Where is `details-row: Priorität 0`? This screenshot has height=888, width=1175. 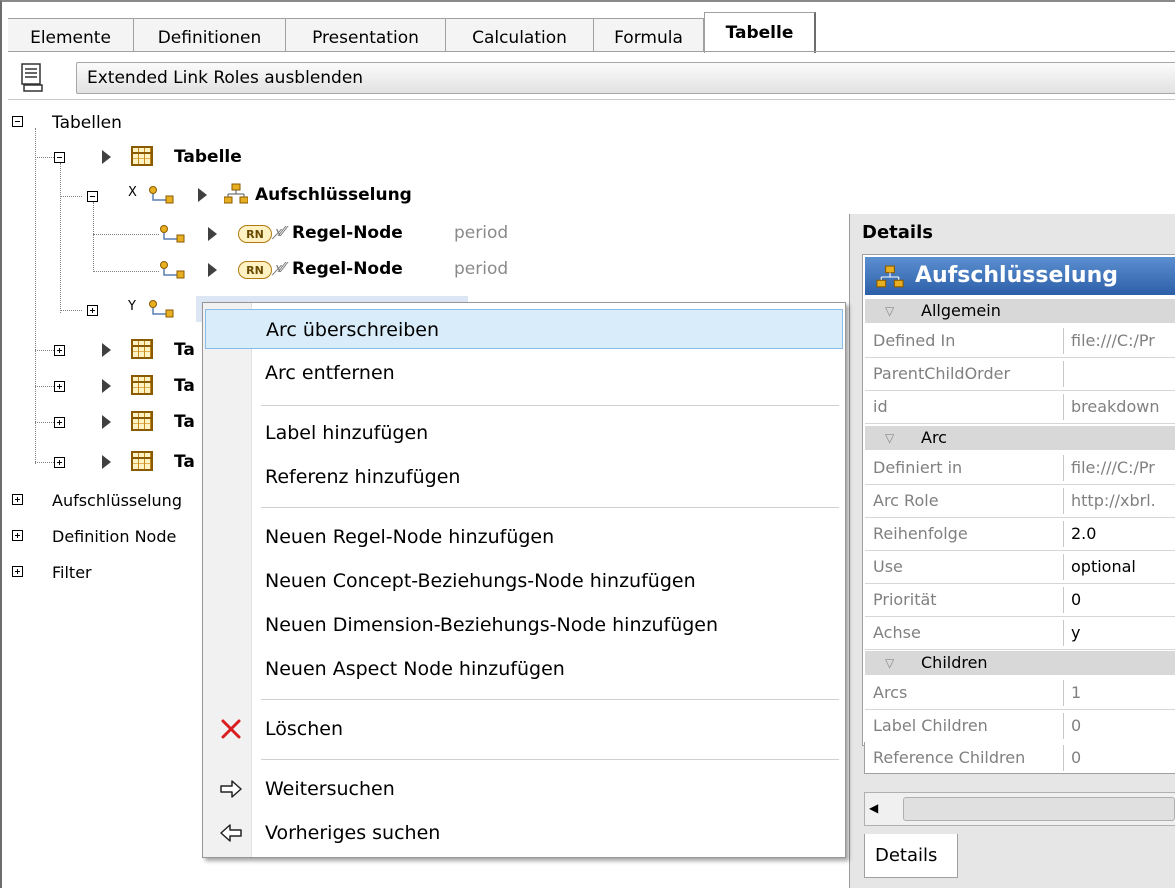
details-row: Priorität 0 is located at coordinates (1020, 600).